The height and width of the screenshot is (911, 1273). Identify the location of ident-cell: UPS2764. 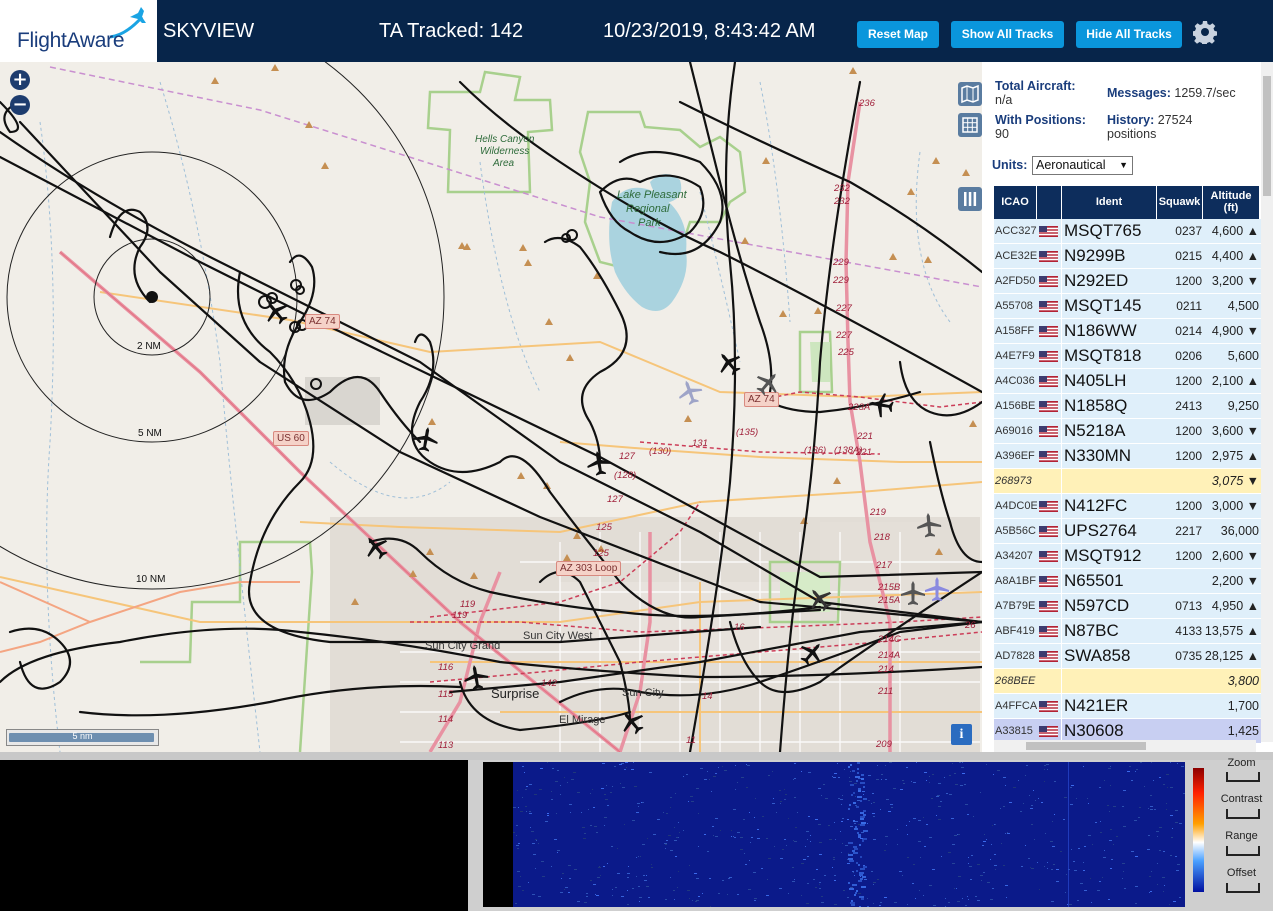
(1110, 531).